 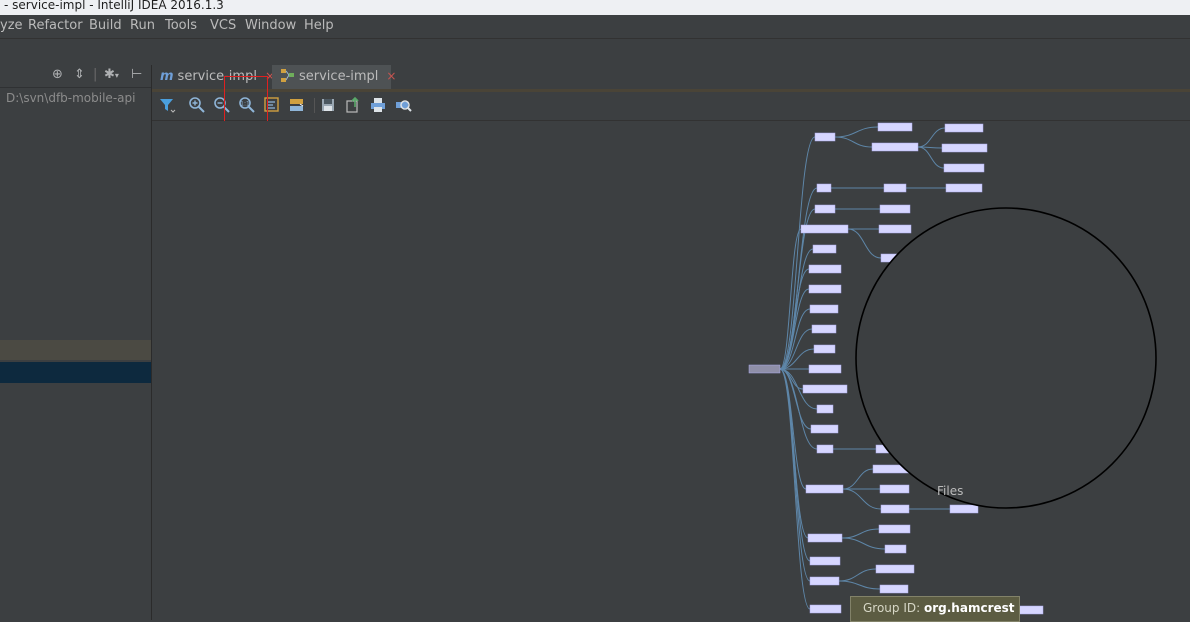 I want to click on window-title-bar: - service-impl - IntelliJ IDEA 2016.1.3, so click(x=595, y=7).